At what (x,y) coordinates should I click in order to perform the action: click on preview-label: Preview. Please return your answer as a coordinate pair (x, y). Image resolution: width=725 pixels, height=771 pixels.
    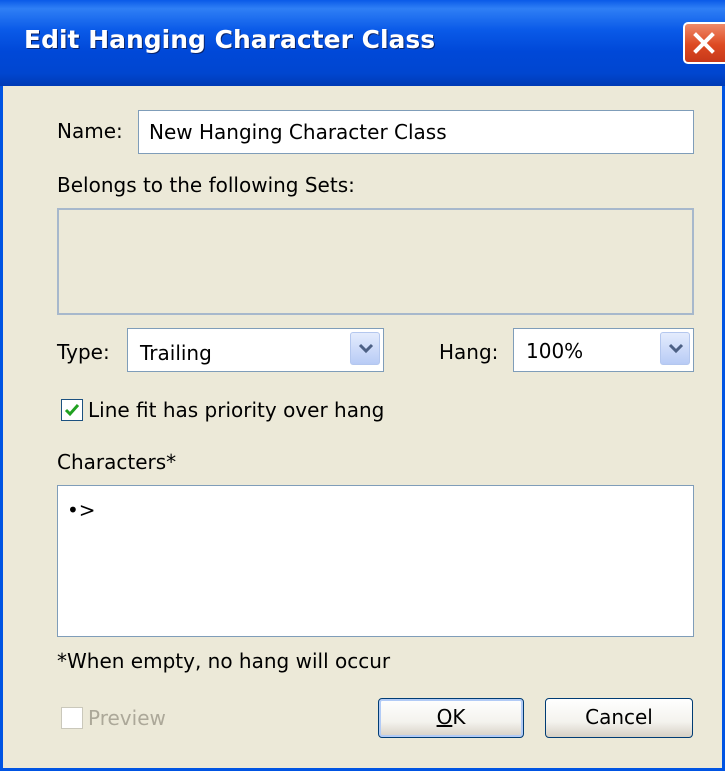
    Looking at the image, I should click on (127, 718).